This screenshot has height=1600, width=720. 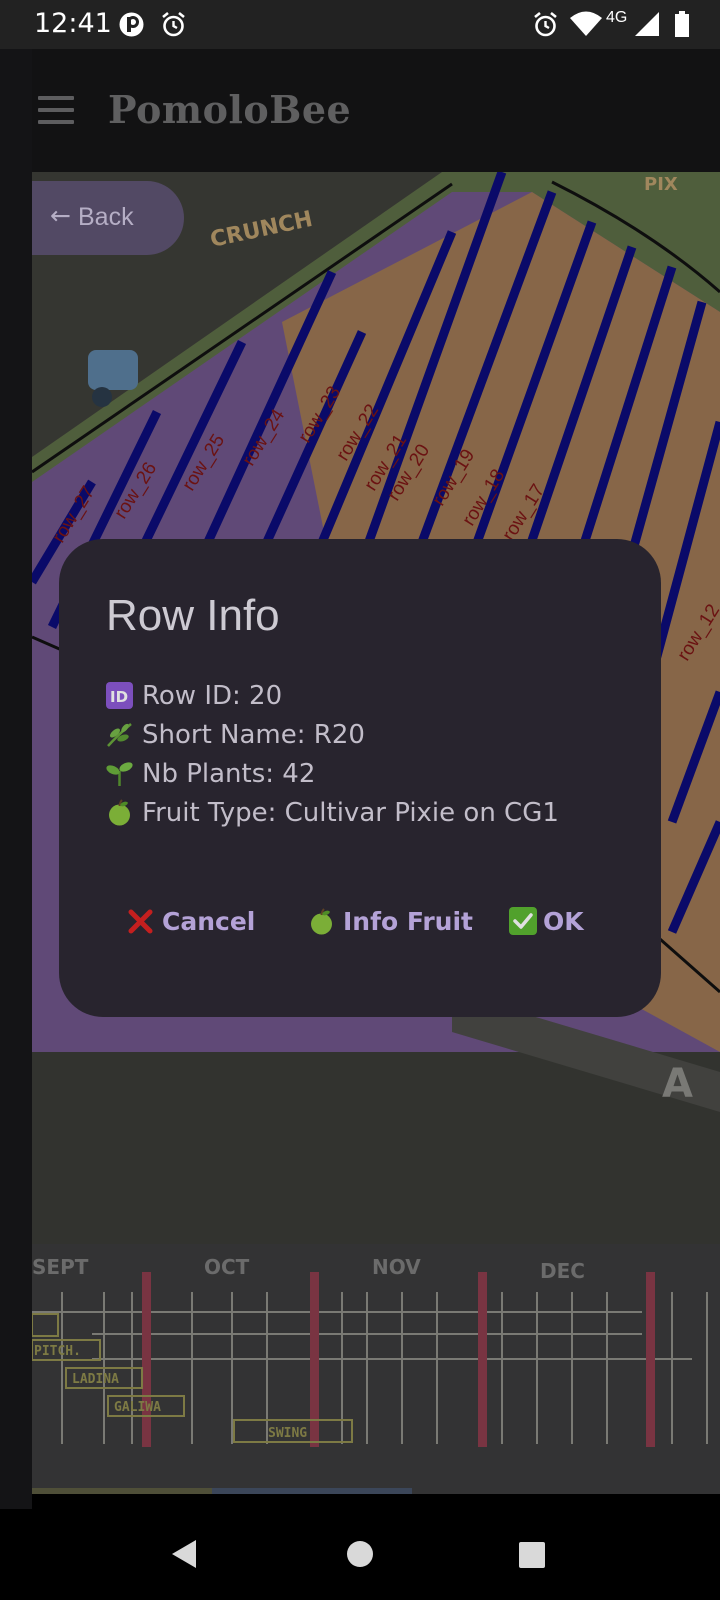 I want to click on row-id-line: ID Row ID: 20, so click(x=194, y=696).